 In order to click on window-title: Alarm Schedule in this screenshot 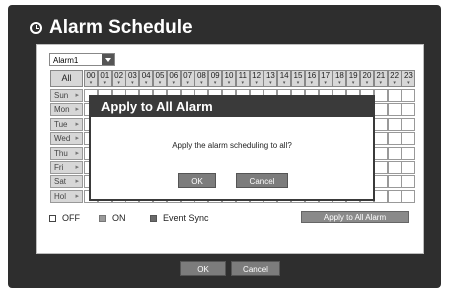, I will do `click(111, 28)`.